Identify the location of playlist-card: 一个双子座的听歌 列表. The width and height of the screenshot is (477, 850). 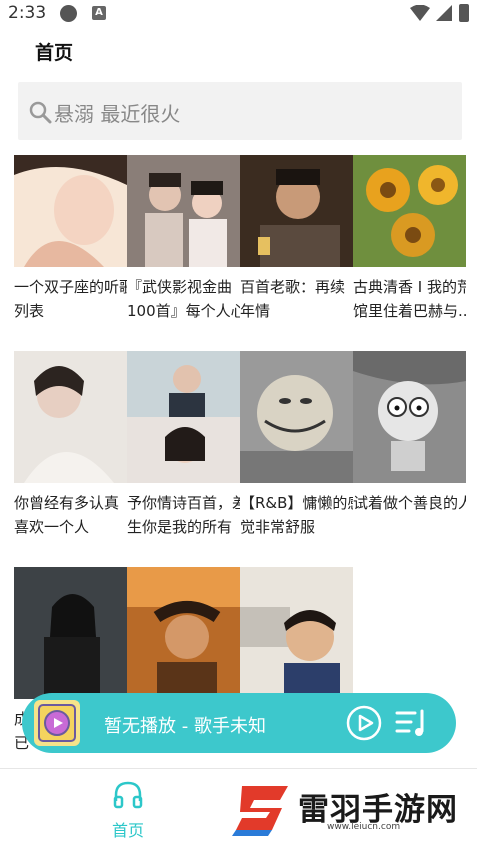
(70, 239).